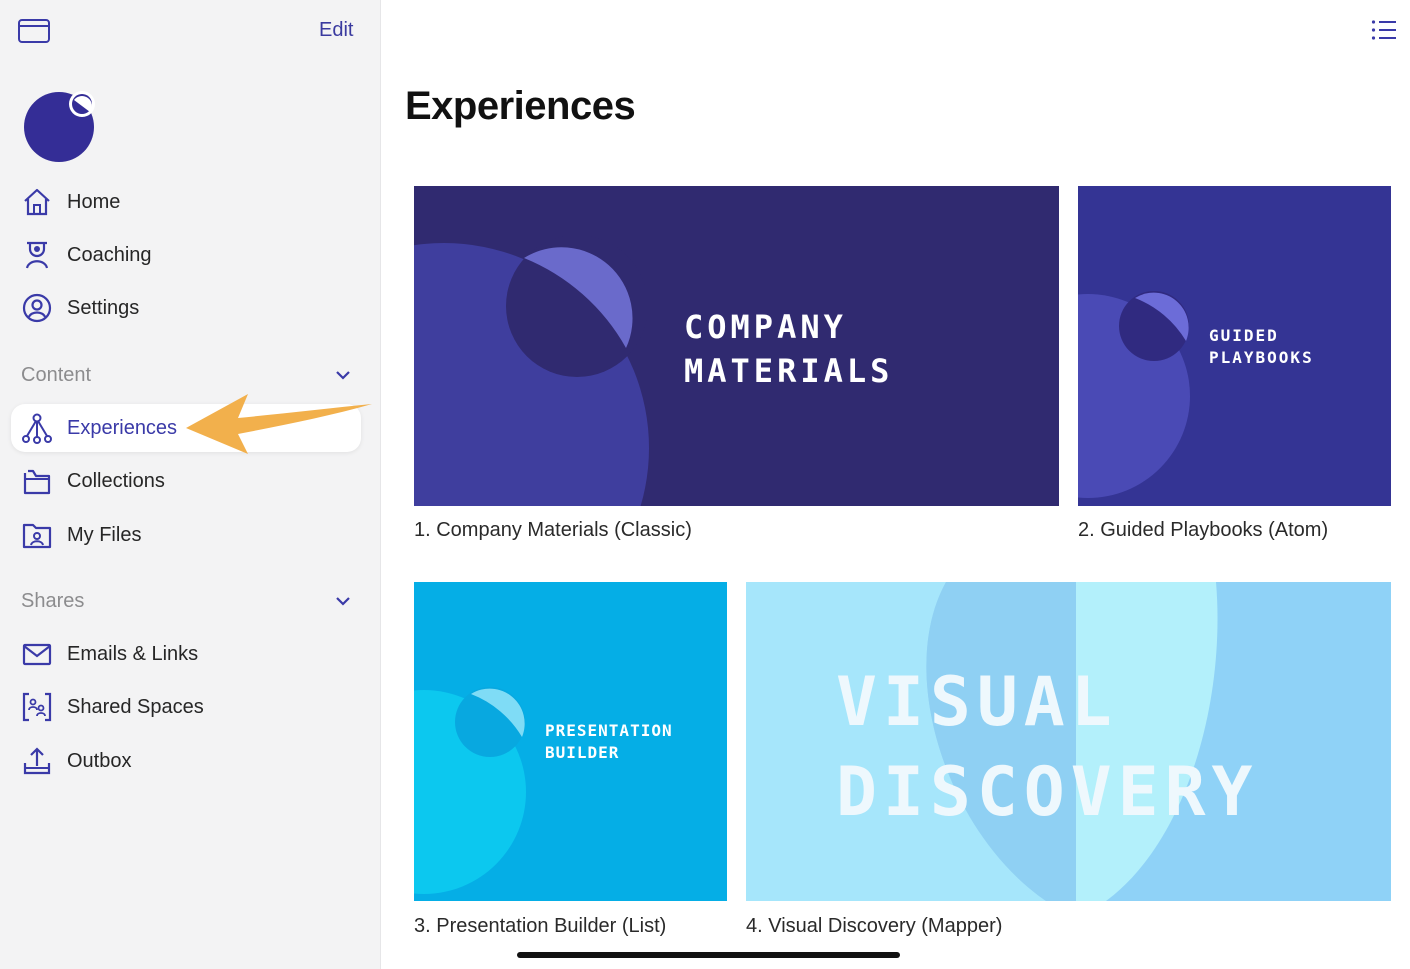 Image resolution: width=1410 pixels, height=969 pixels. Describe the element at coordinates (279, 424) in the screenshot. I see `annotation-arrow` at that location.